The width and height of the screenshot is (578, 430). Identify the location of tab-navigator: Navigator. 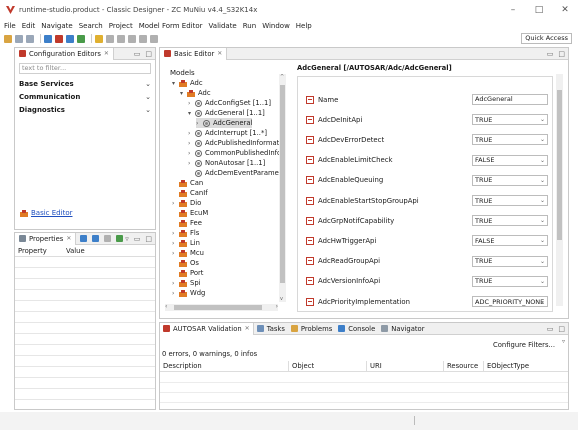
(402, 329).